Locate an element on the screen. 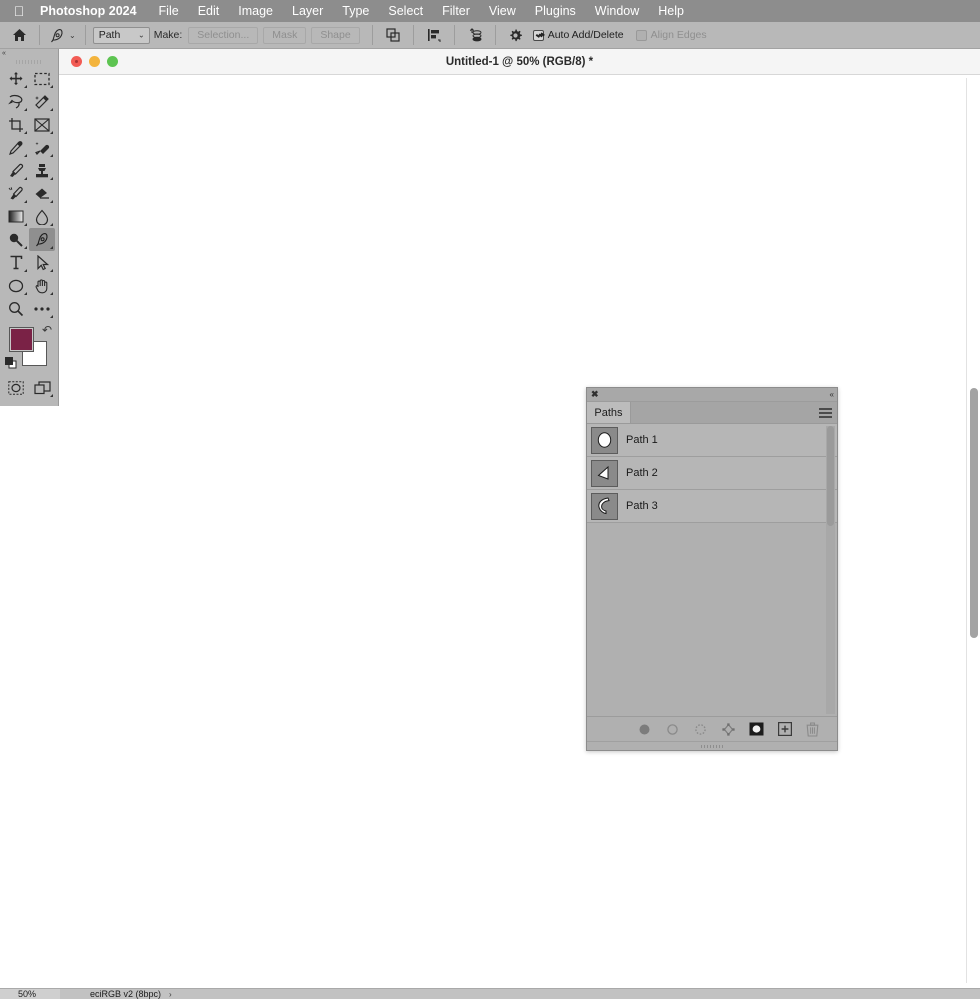 This screenshot has width=980, height=999. add-layer-mask-button is located at coordinates (756, 729).